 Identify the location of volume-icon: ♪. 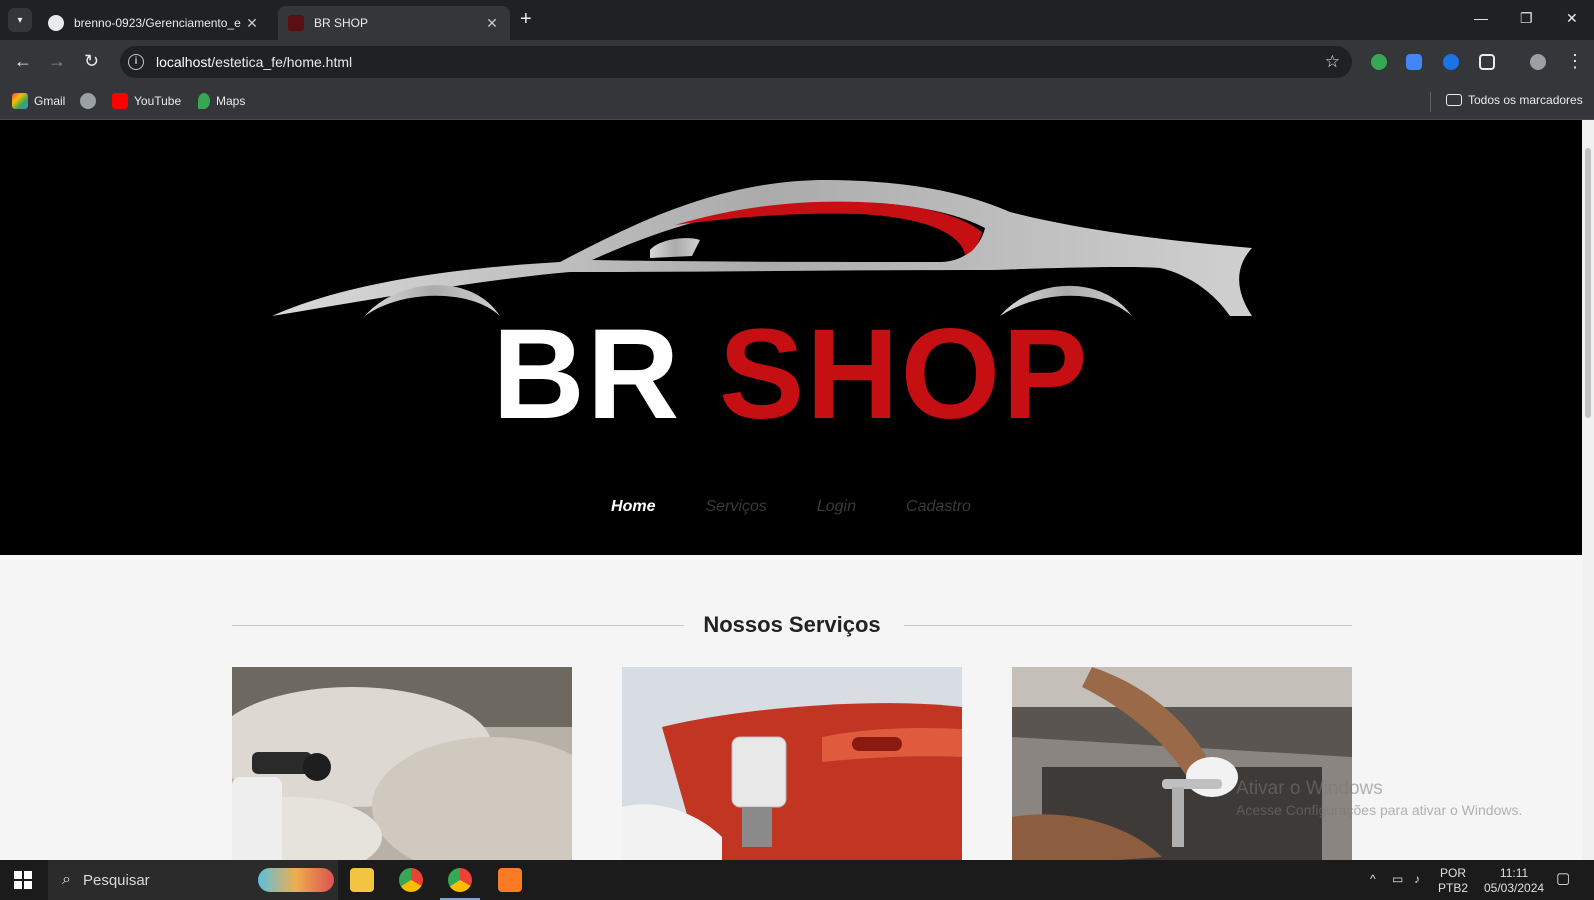
(1417, 879).